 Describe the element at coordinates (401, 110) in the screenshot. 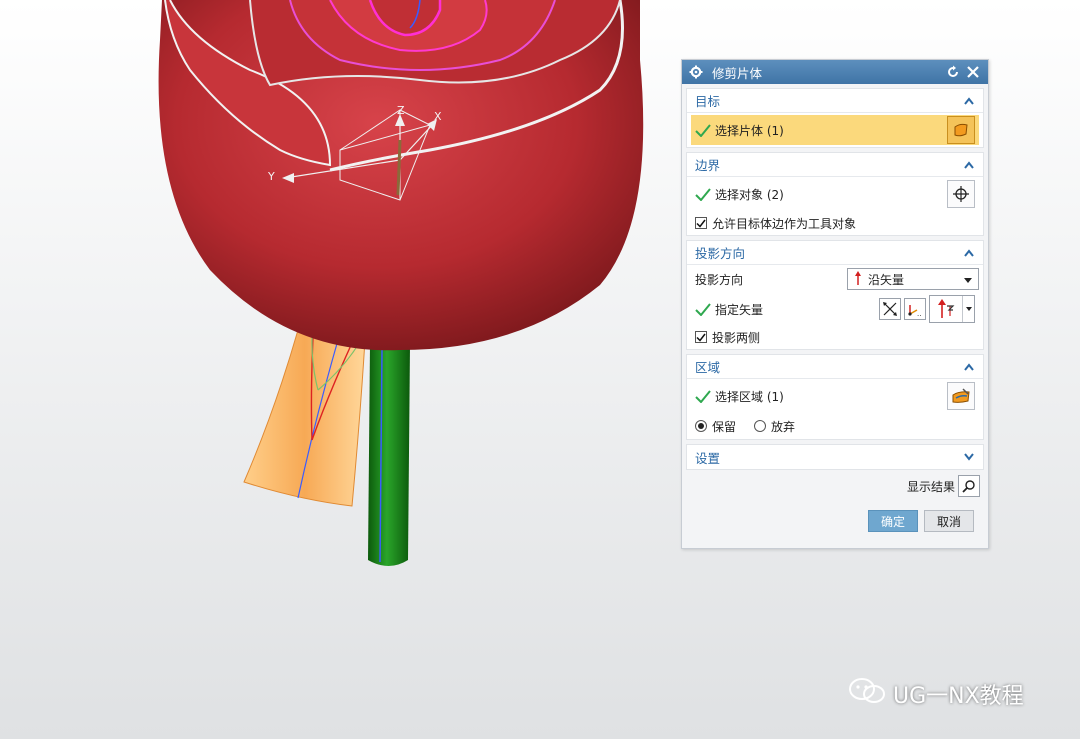

I see `z-axis-label: Z` at that location.